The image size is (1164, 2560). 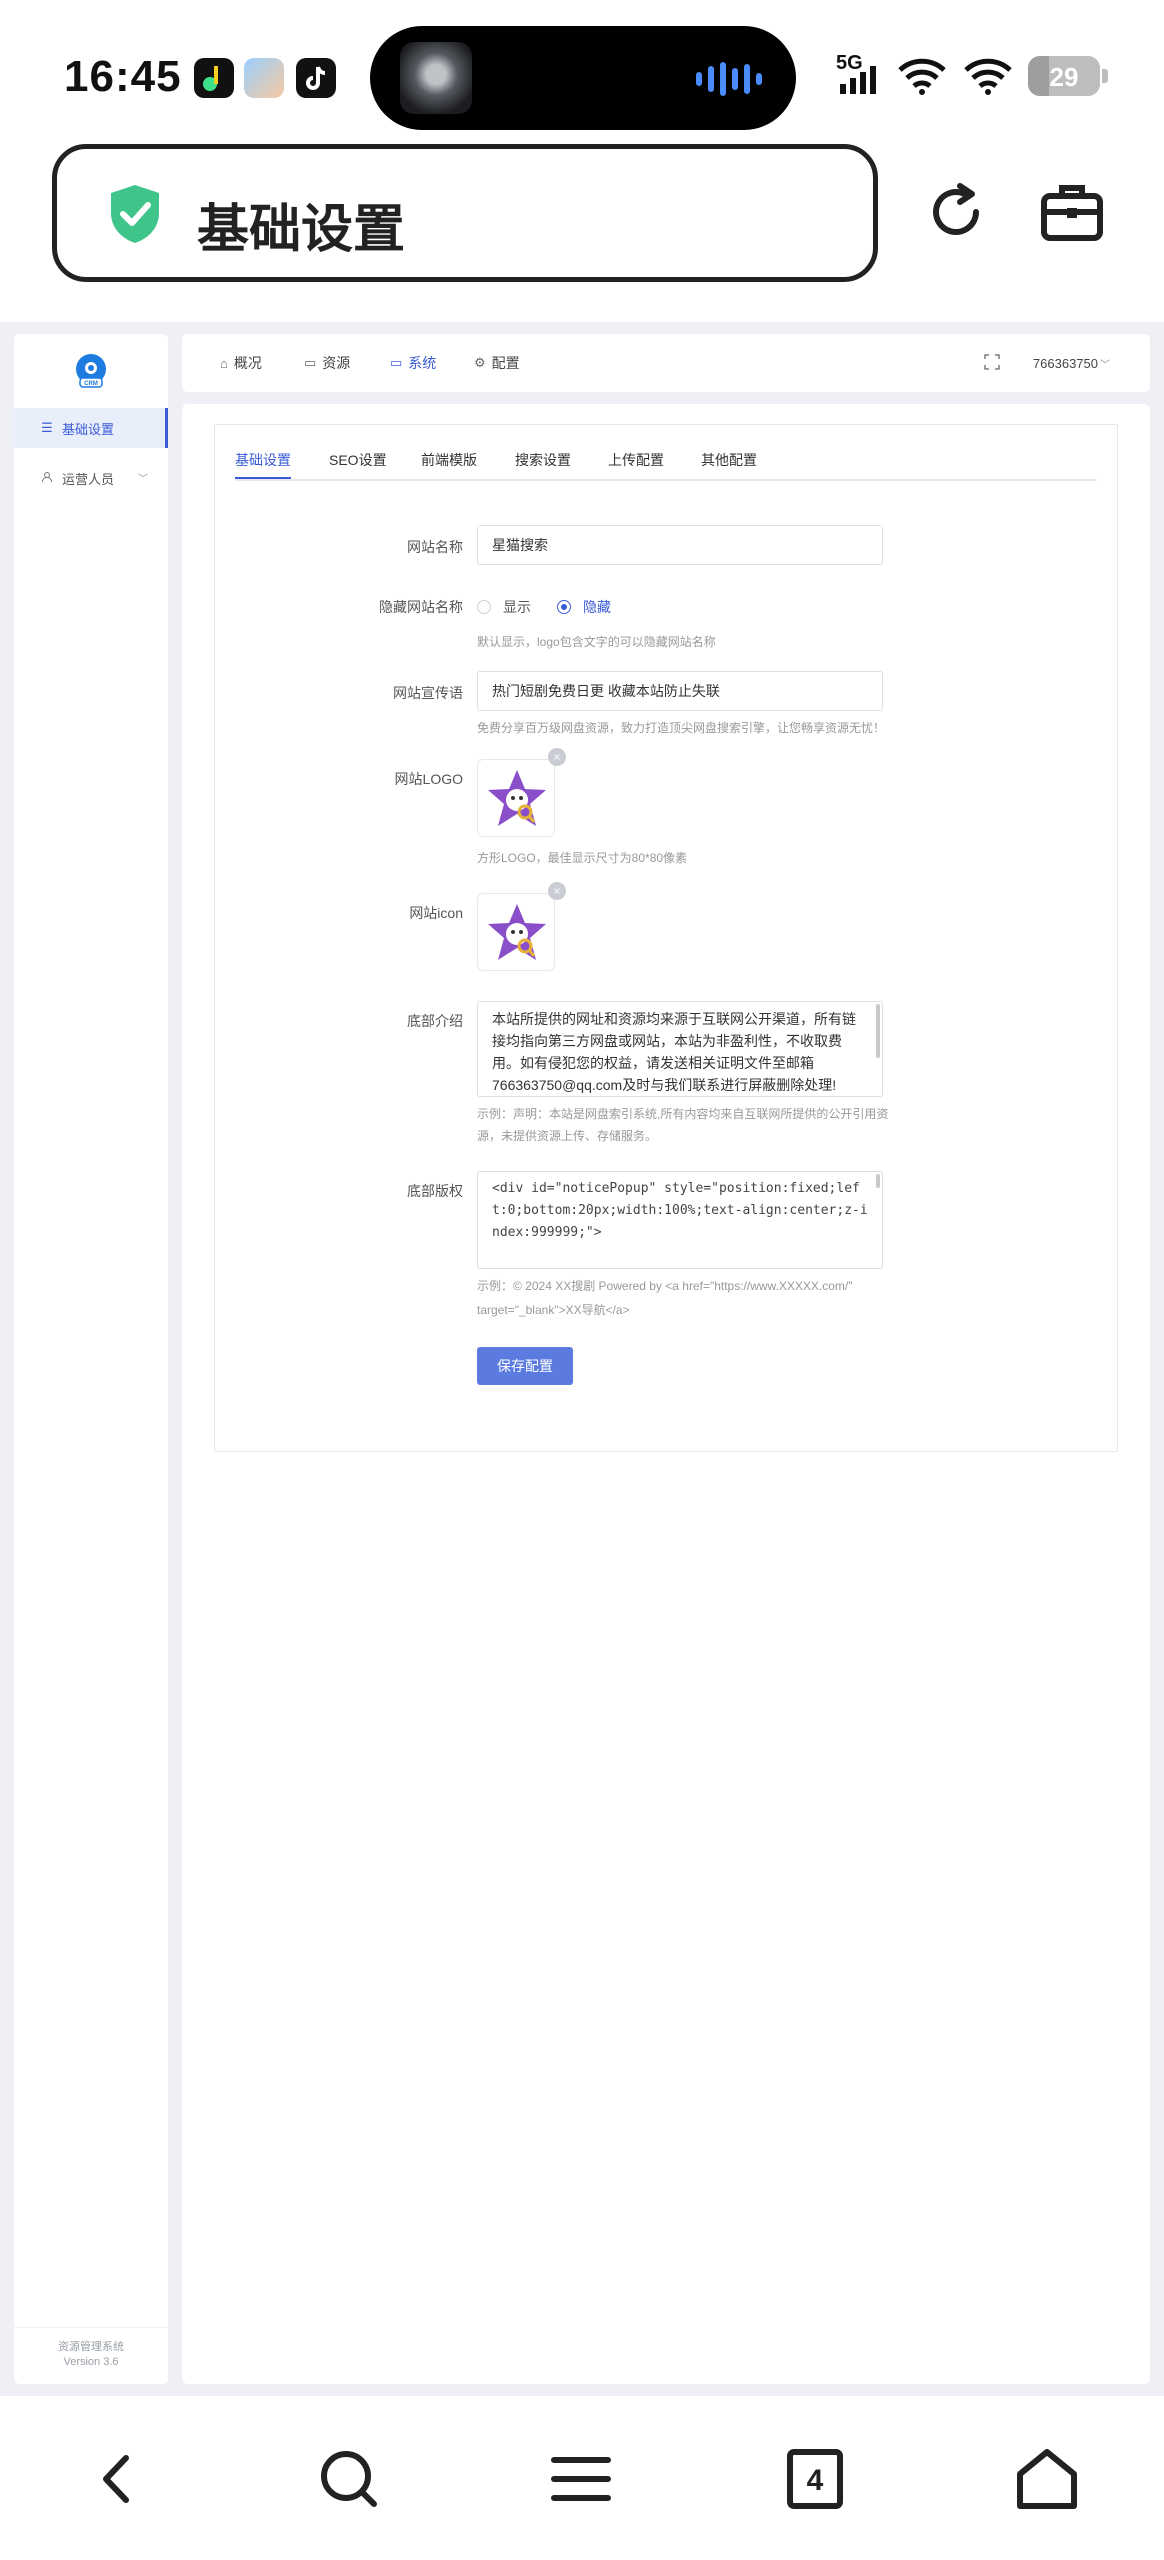 What do you see at coordinates (47, 427) in the screenshot?
I see `sliders-icon: ☰` at bounding box center [47, 427].